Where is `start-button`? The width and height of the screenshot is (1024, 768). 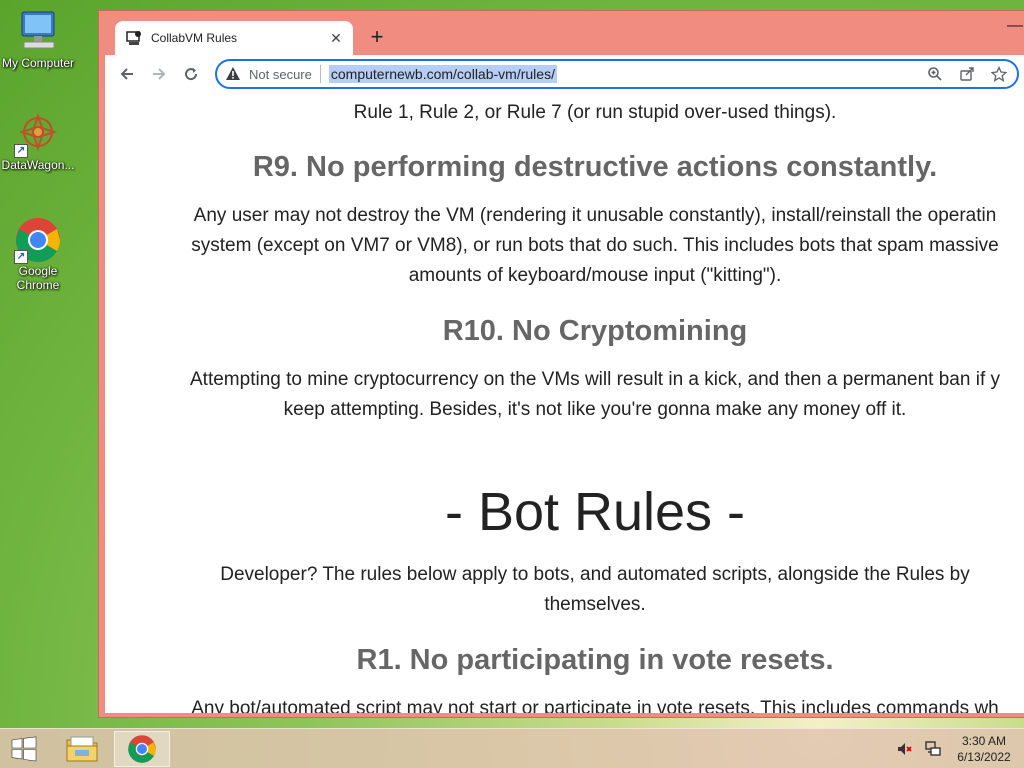
start-button is located at coordinates (24, 749).